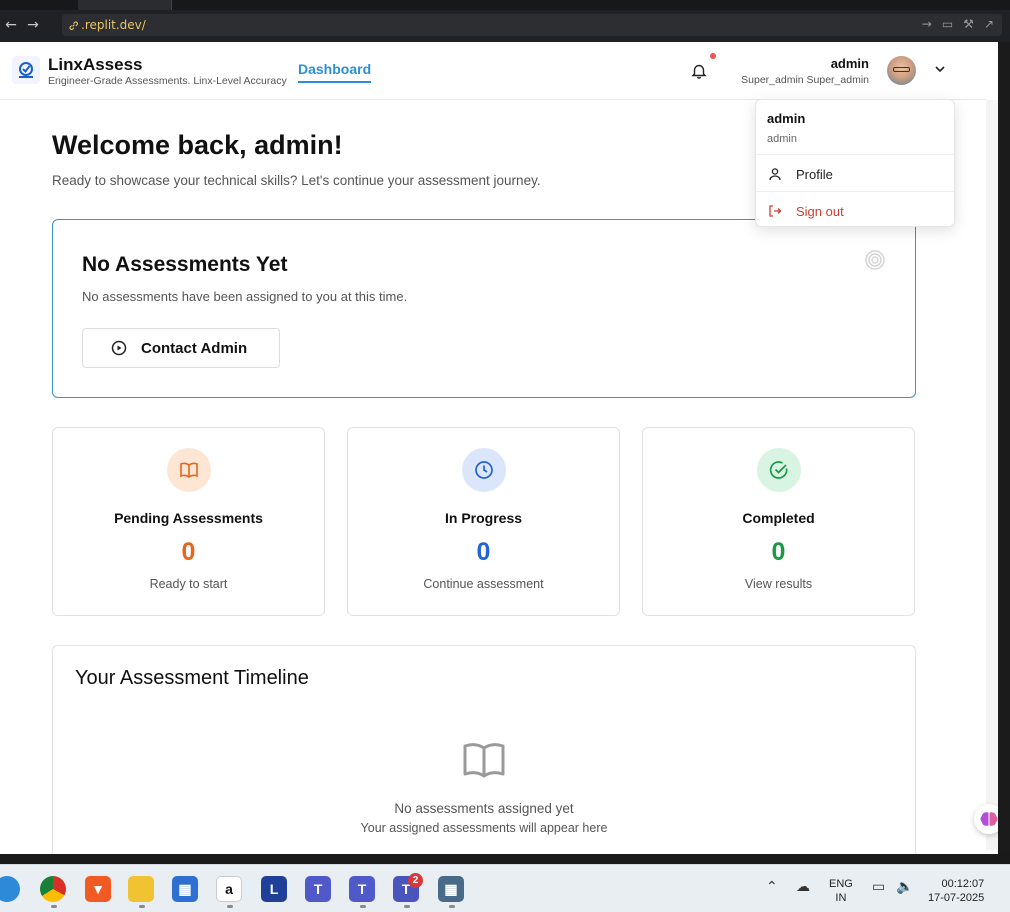 The height and width of the screenshot is (912, 1010). I want to click on scrollbar, so click(992, 475).